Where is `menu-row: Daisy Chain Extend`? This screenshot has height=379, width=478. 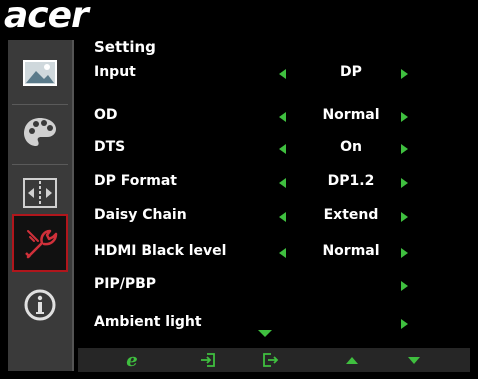 menu-row: Daisy Chain Extend is located at coordinates (239, 217).